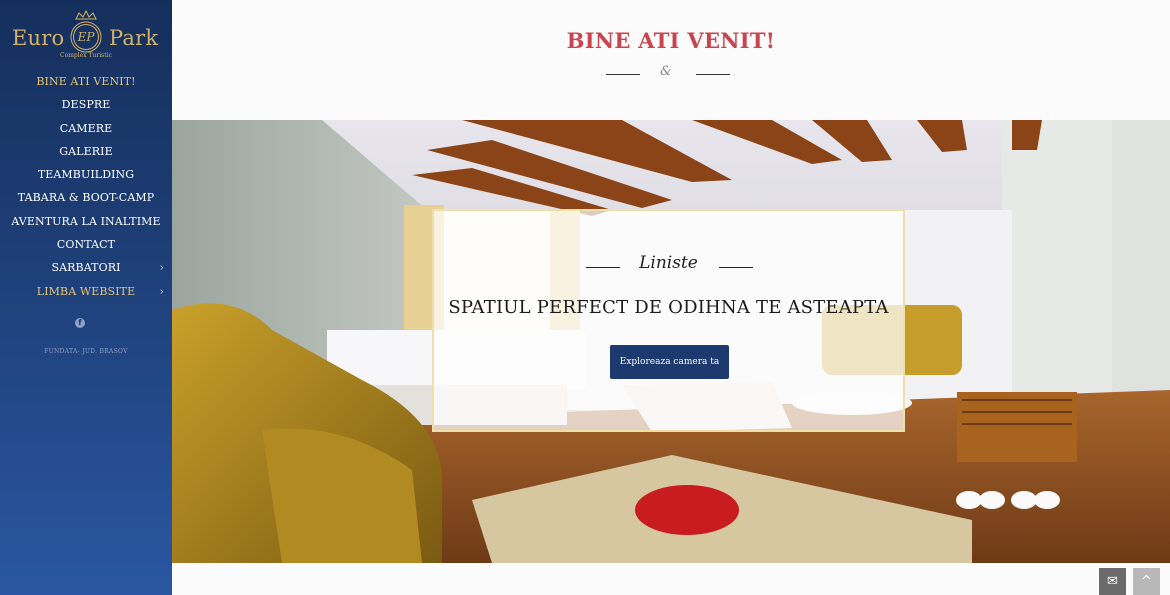  Describe the element at coordinates (671, 40) in the screenshot. I see `page-title: BINE ATI VENIT!` at that location.